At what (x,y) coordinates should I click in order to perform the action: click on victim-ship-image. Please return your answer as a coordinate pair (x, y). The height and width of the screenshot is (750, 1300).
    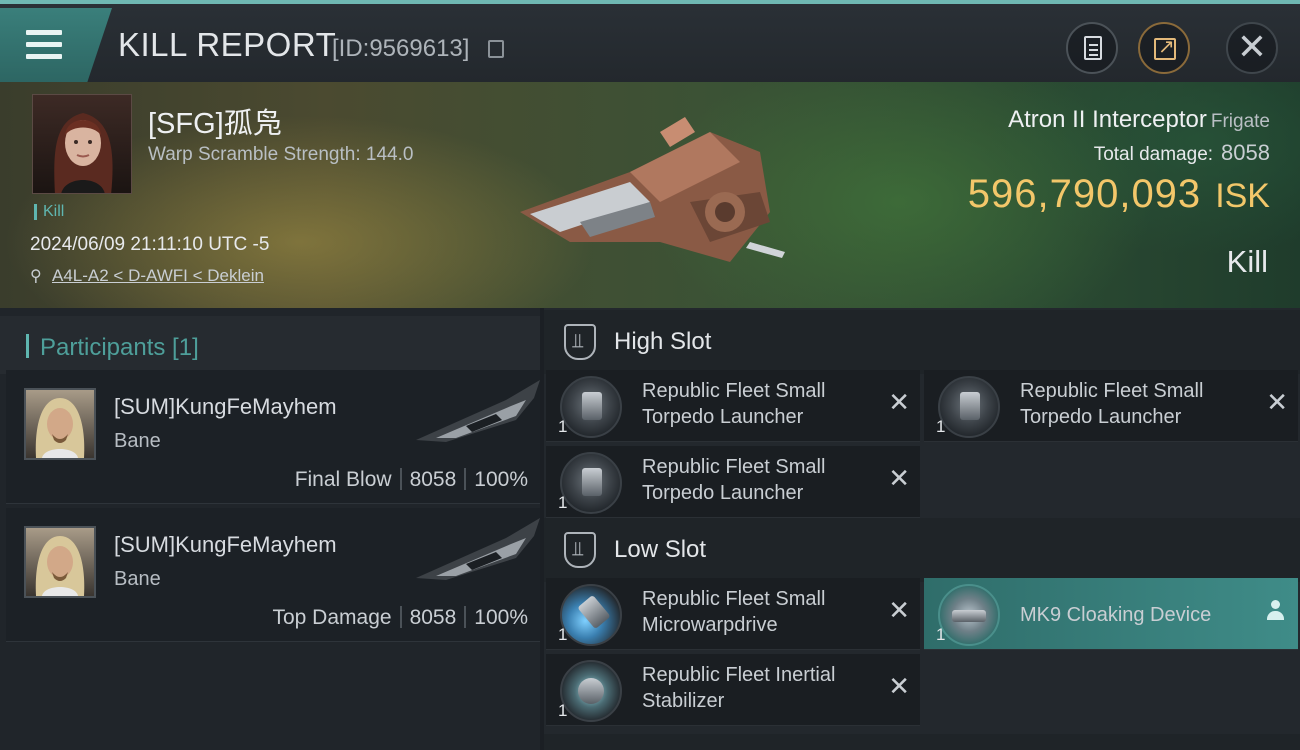
    Looking at the image, I should click on (652, 189).